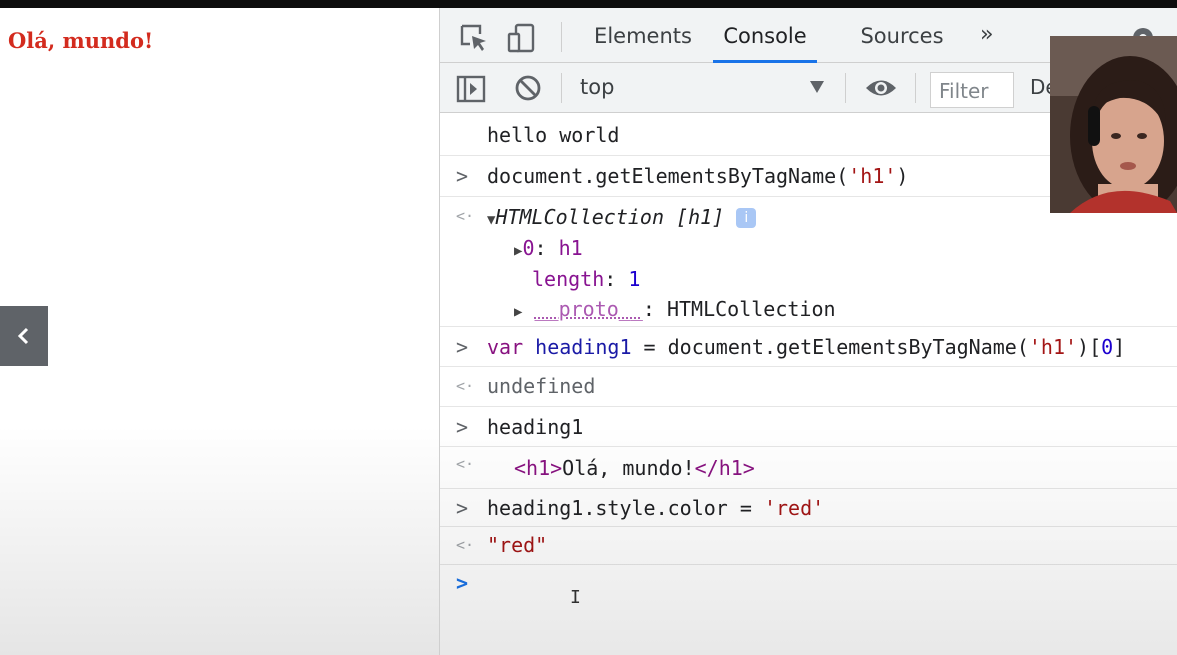  Describe the element at coordinates (808, 605) in the screenshot. I see `console-prompt: > I` at that location.